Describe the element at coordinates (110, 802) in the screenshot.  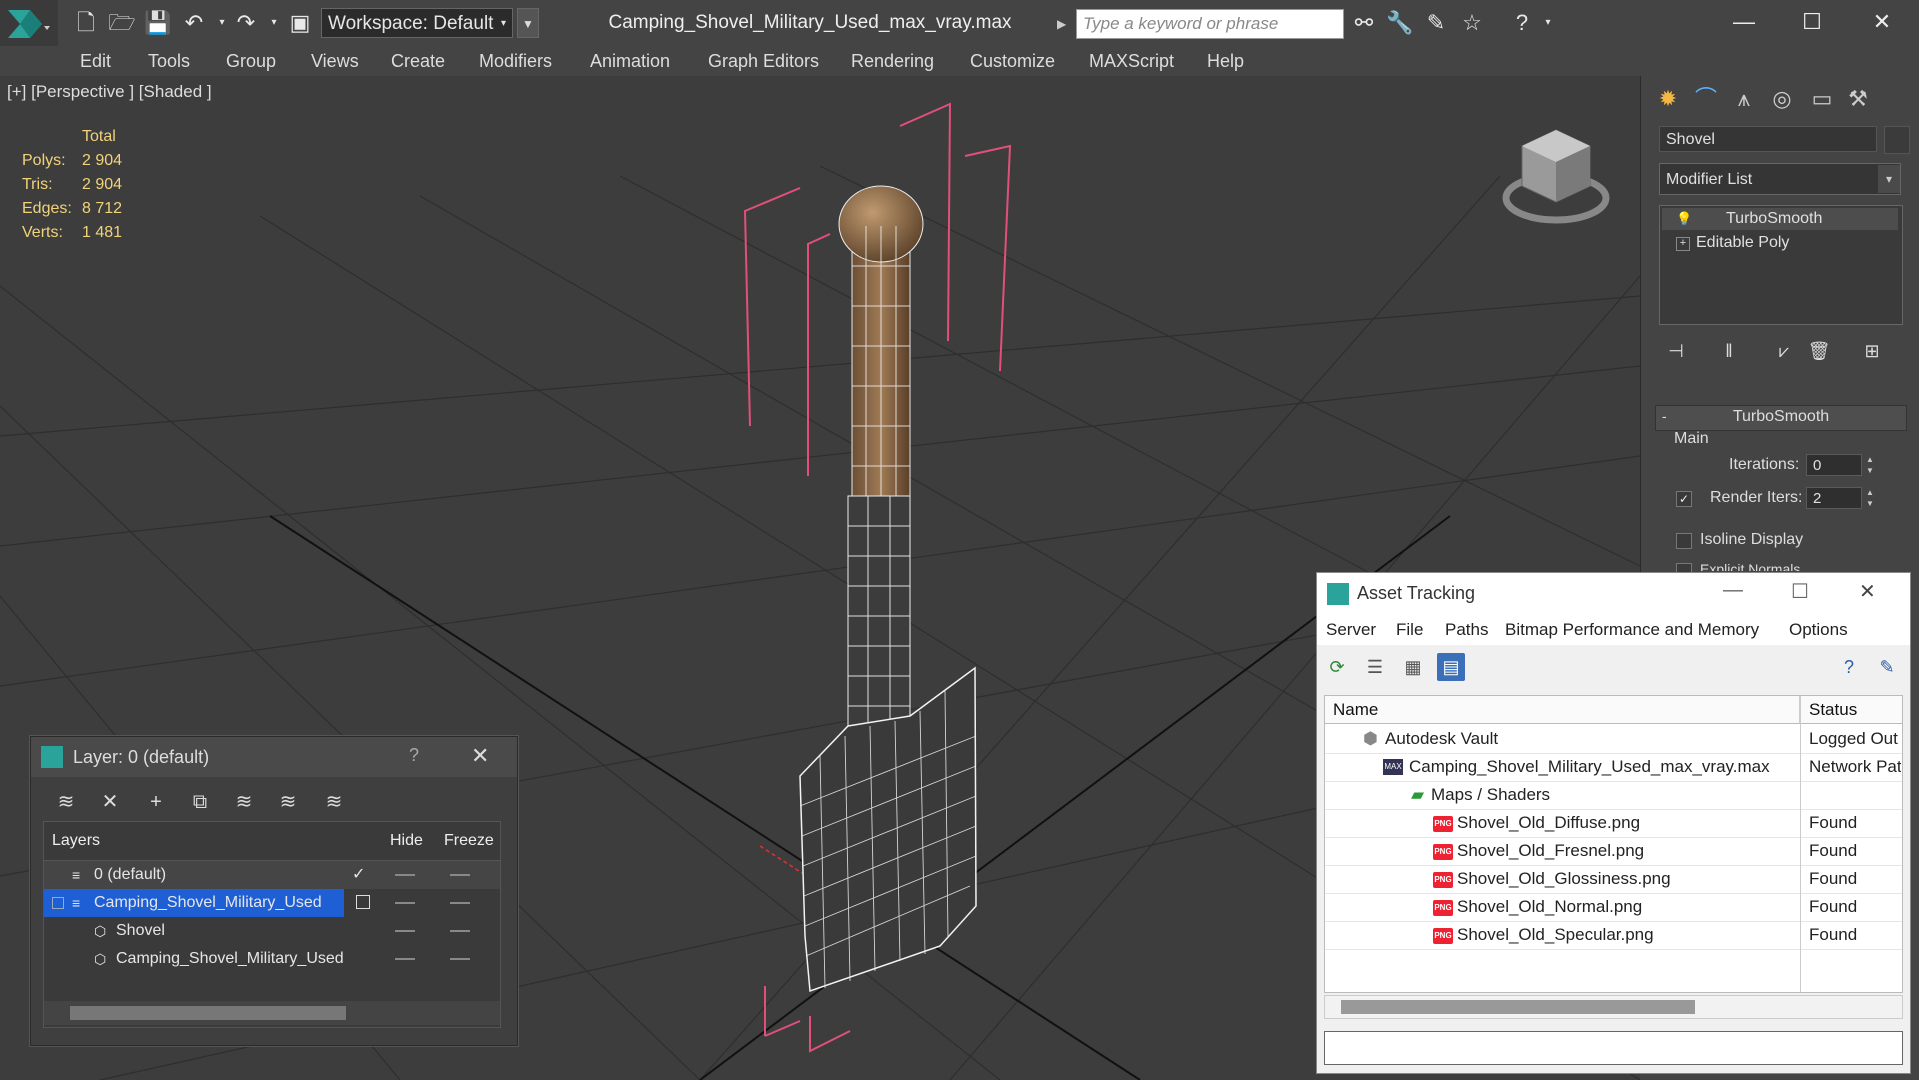
I see `delete-layer-icon: ✕` at that location.